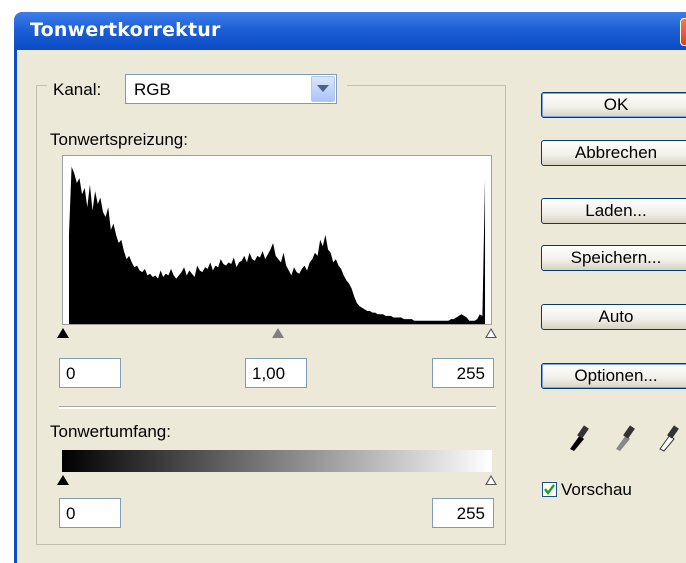 This screenshot has width=686, height=563. What do you see at coordinates (276, 373) in the screenshot?
I see `input-gamma-field: 1,00` at bounding box center [276, 373].